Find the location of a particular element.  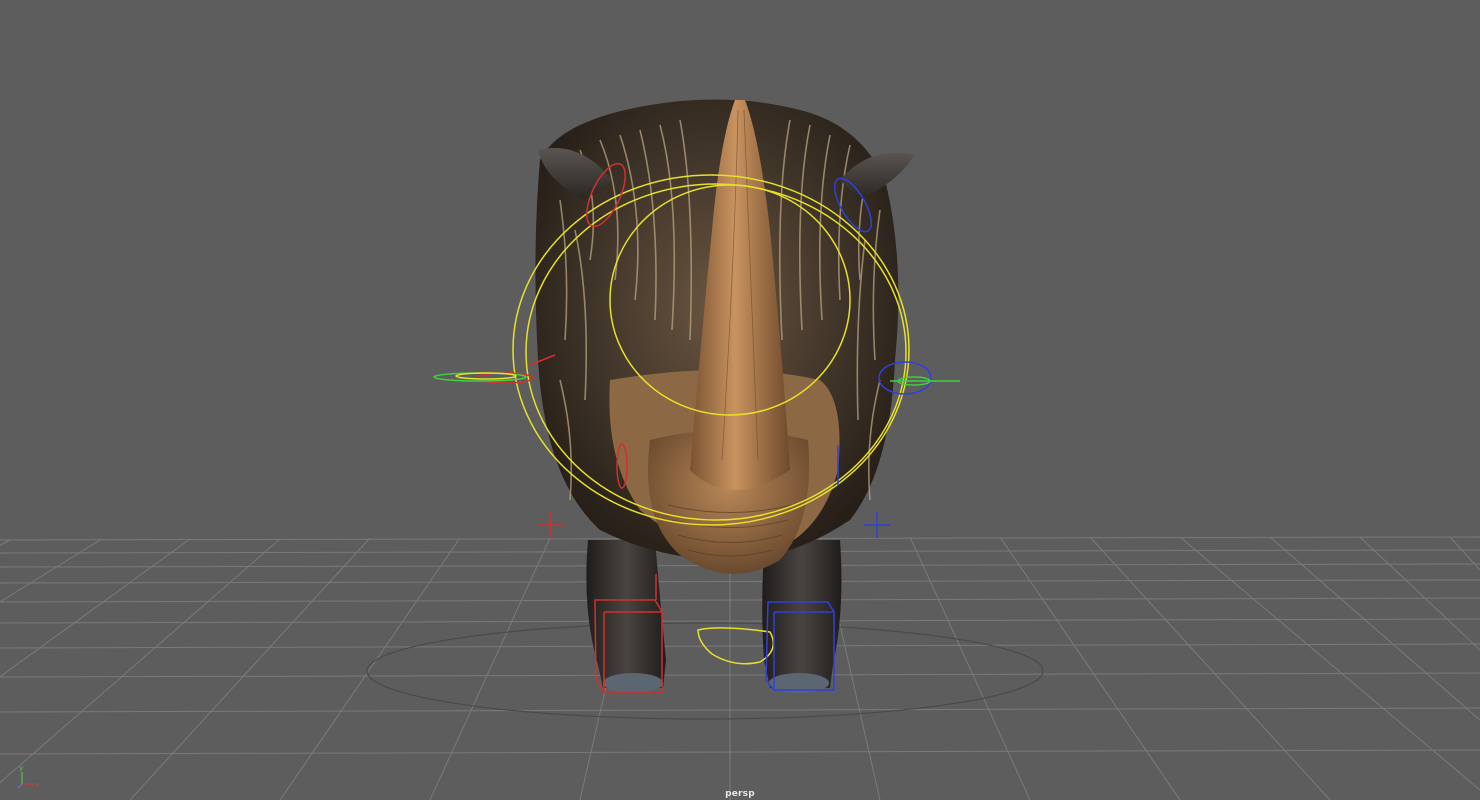

axis-gizmo: y x is located at coordinates (28, 776).